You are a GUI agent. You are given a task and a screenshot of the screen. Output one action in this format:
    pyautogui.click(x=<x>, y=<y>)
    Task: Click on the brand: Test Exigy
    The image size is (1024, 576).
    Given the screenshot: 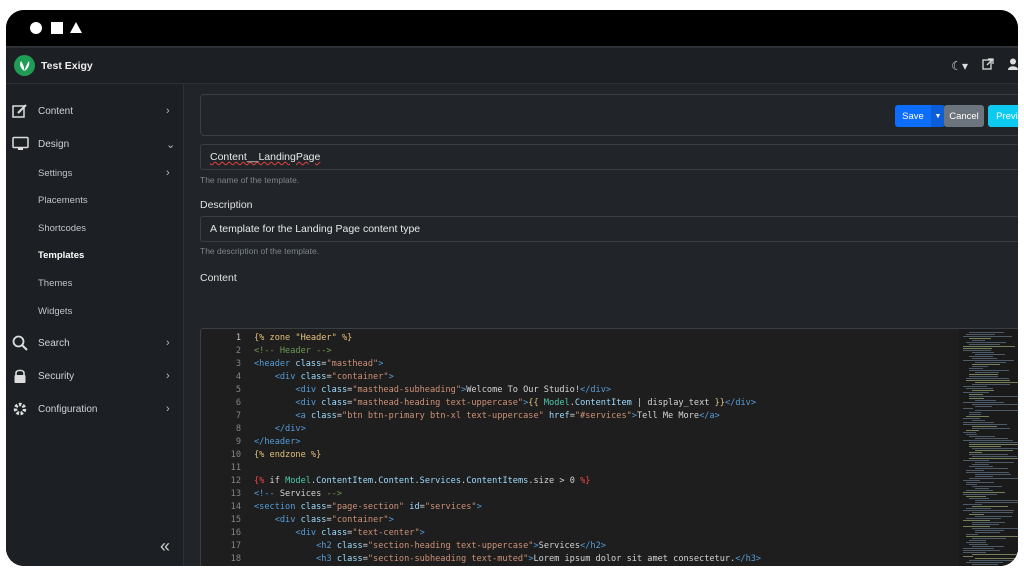 What is the action you would take?
    pyautogui.click(x=53, y=65)
    